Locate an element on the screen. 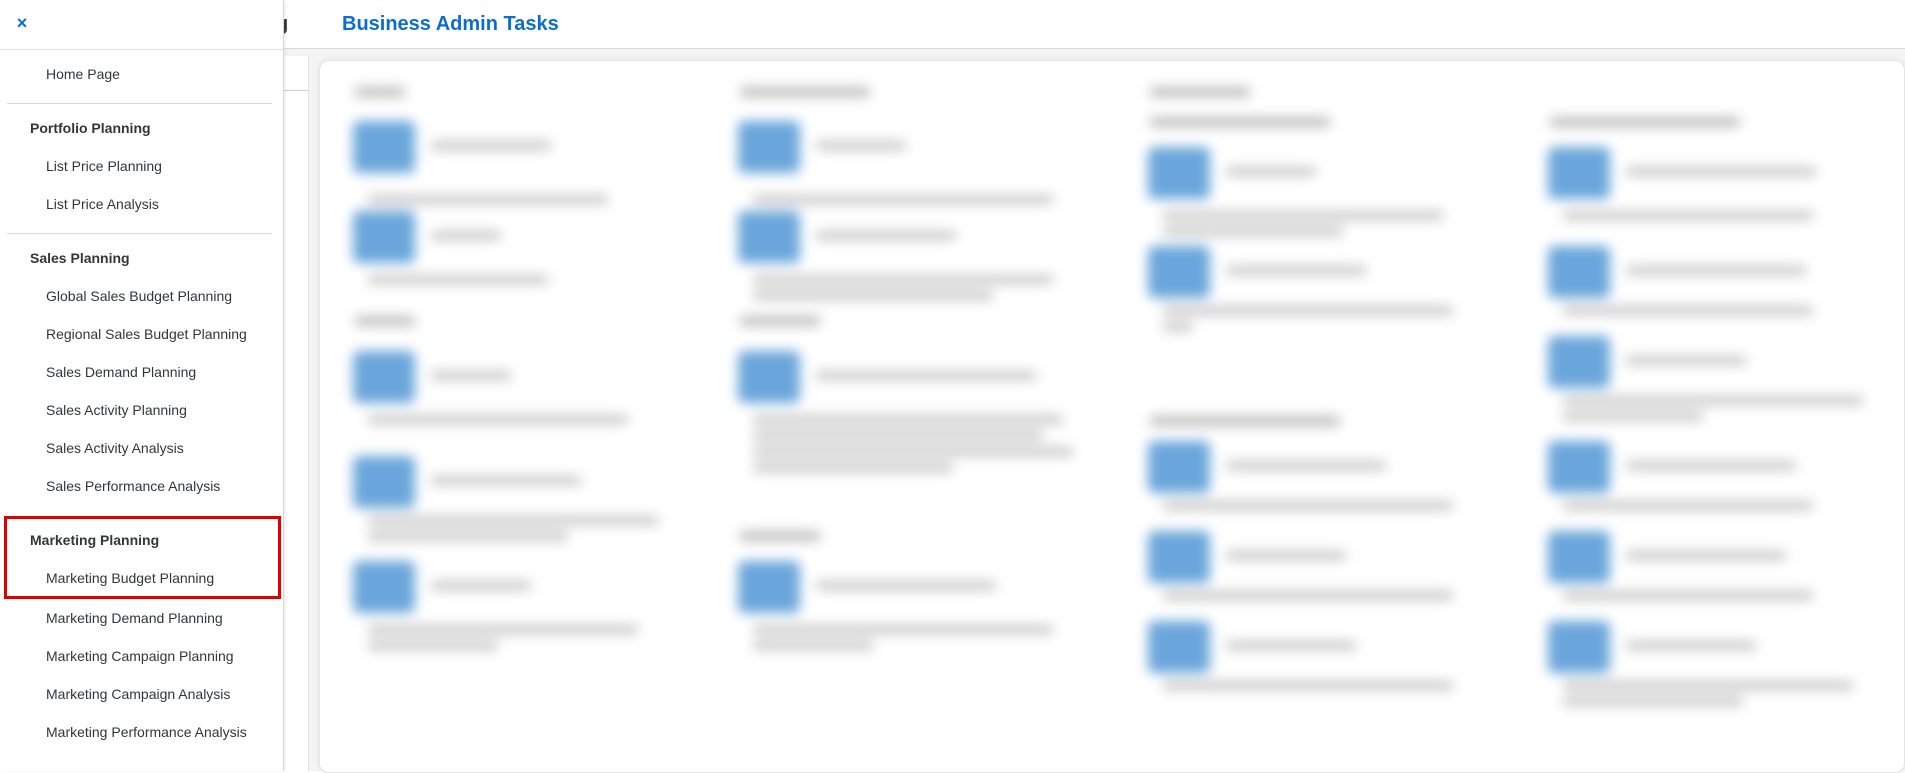 Image resolution: width=1905 pixels, height=773 pixels. nav-group-marketing-planning: Marketing Planning is located at coordinates (95, 540).